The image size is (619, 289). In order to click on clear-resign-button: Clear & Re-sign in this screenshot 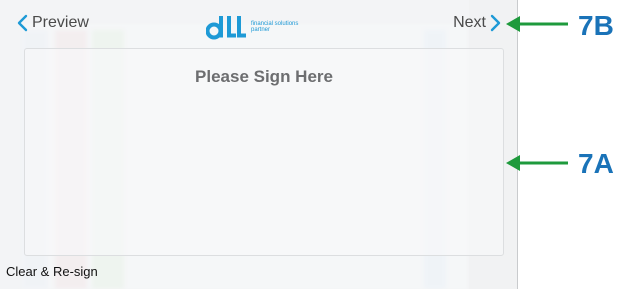, I will do `click(52, 271)`.